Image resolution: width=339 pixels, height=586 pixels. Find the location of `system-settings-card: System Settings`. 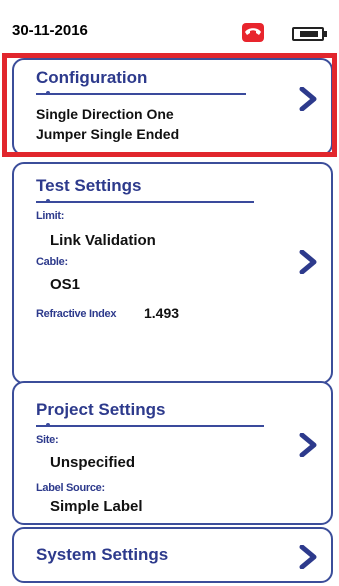

system-settings-card: System Settings is located at coordinates (172, 555).